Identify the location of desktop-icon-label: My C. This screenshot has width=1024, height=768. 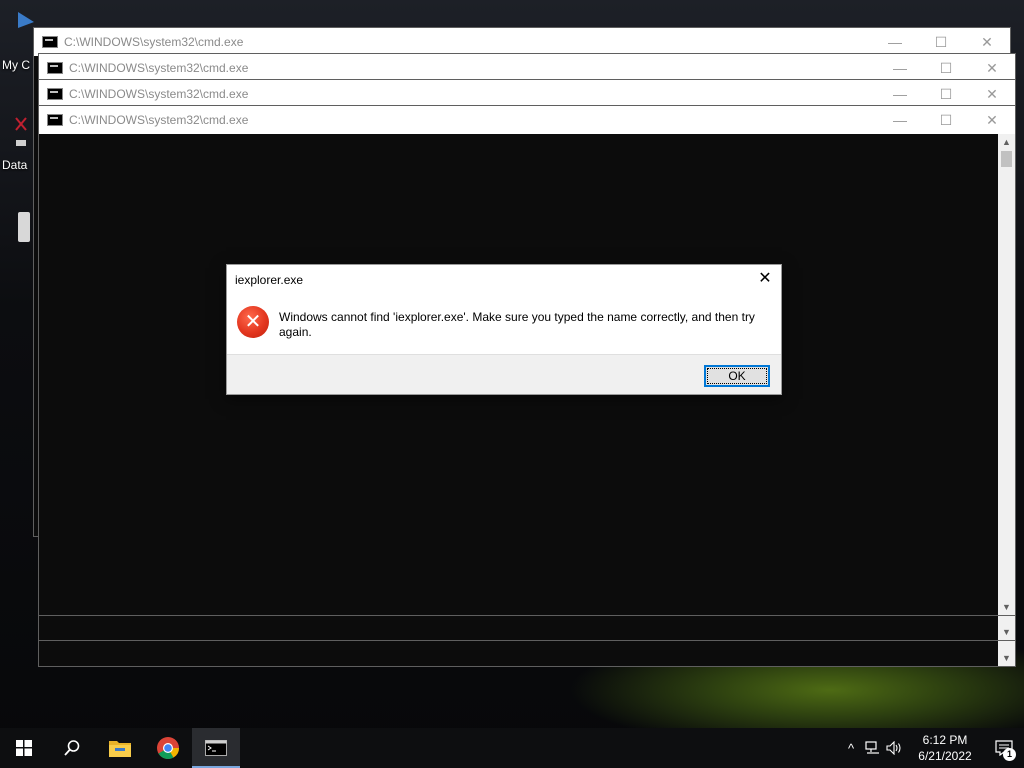
(16, 65).